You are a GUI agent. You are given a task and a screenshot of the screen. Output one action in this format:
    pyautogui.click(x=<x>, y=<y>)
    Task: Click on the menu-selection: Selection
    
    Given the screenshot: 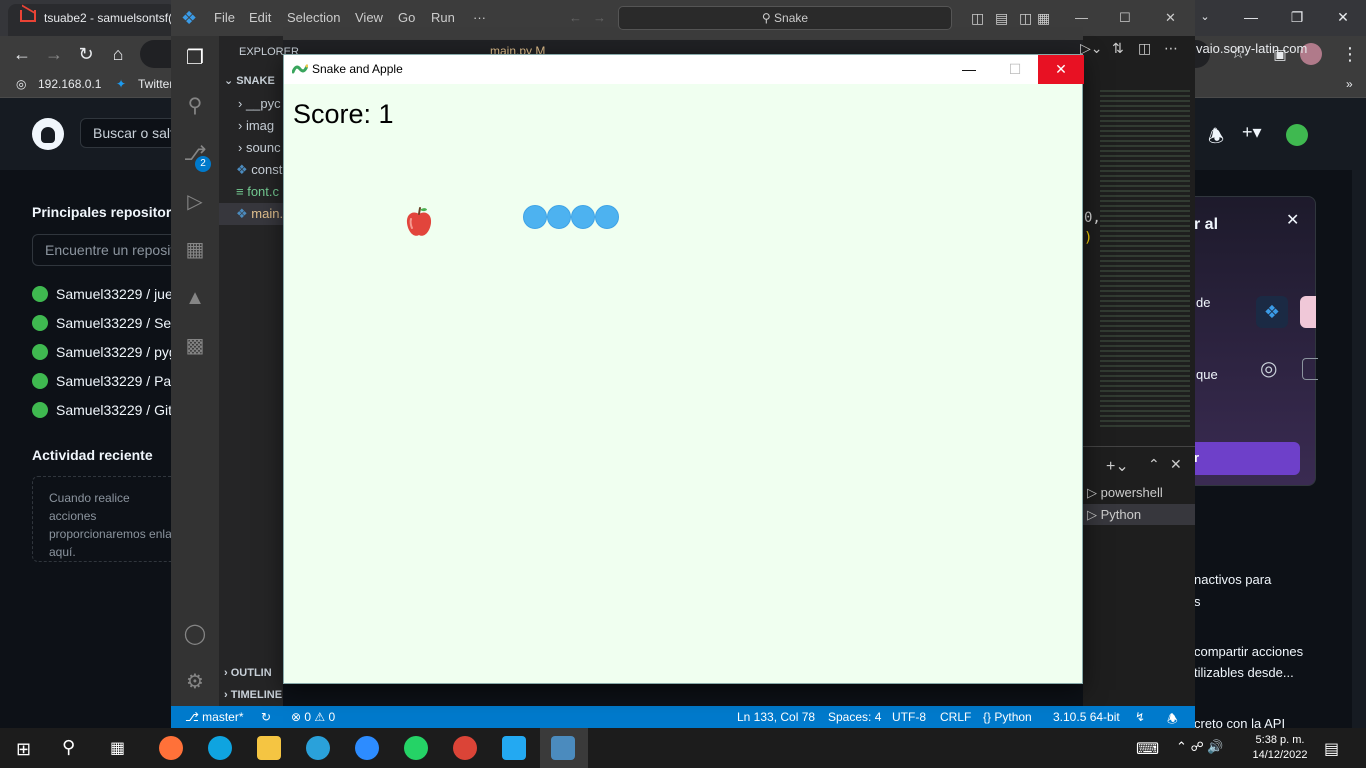 What is the action you would take?
    pyautogui.click(x=313, y=17)
    